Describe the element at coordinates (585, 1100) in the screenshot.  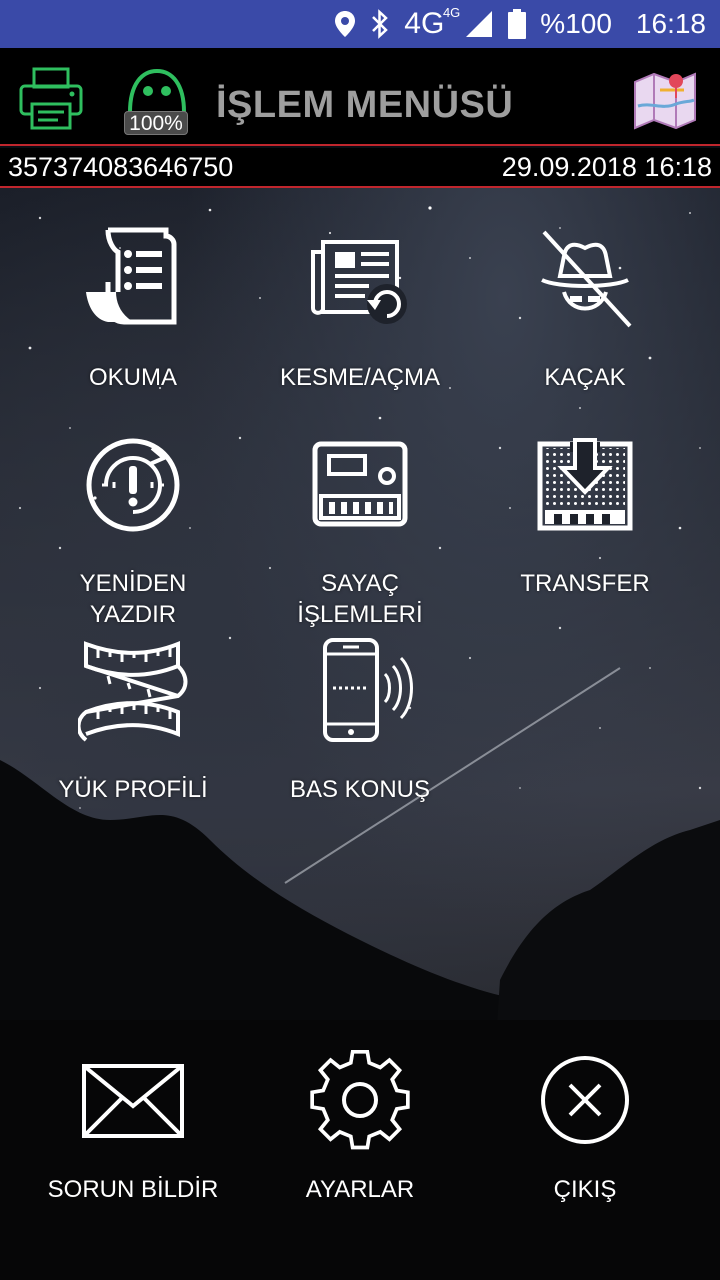
I see `close-icon` at that location.